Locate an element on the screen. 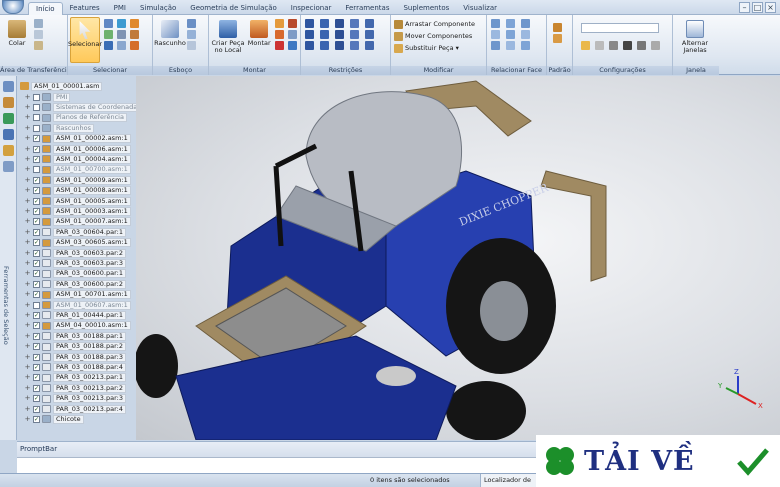 This screenshot has width=780, height=487. query-icon is located at coordinates (121, 45).